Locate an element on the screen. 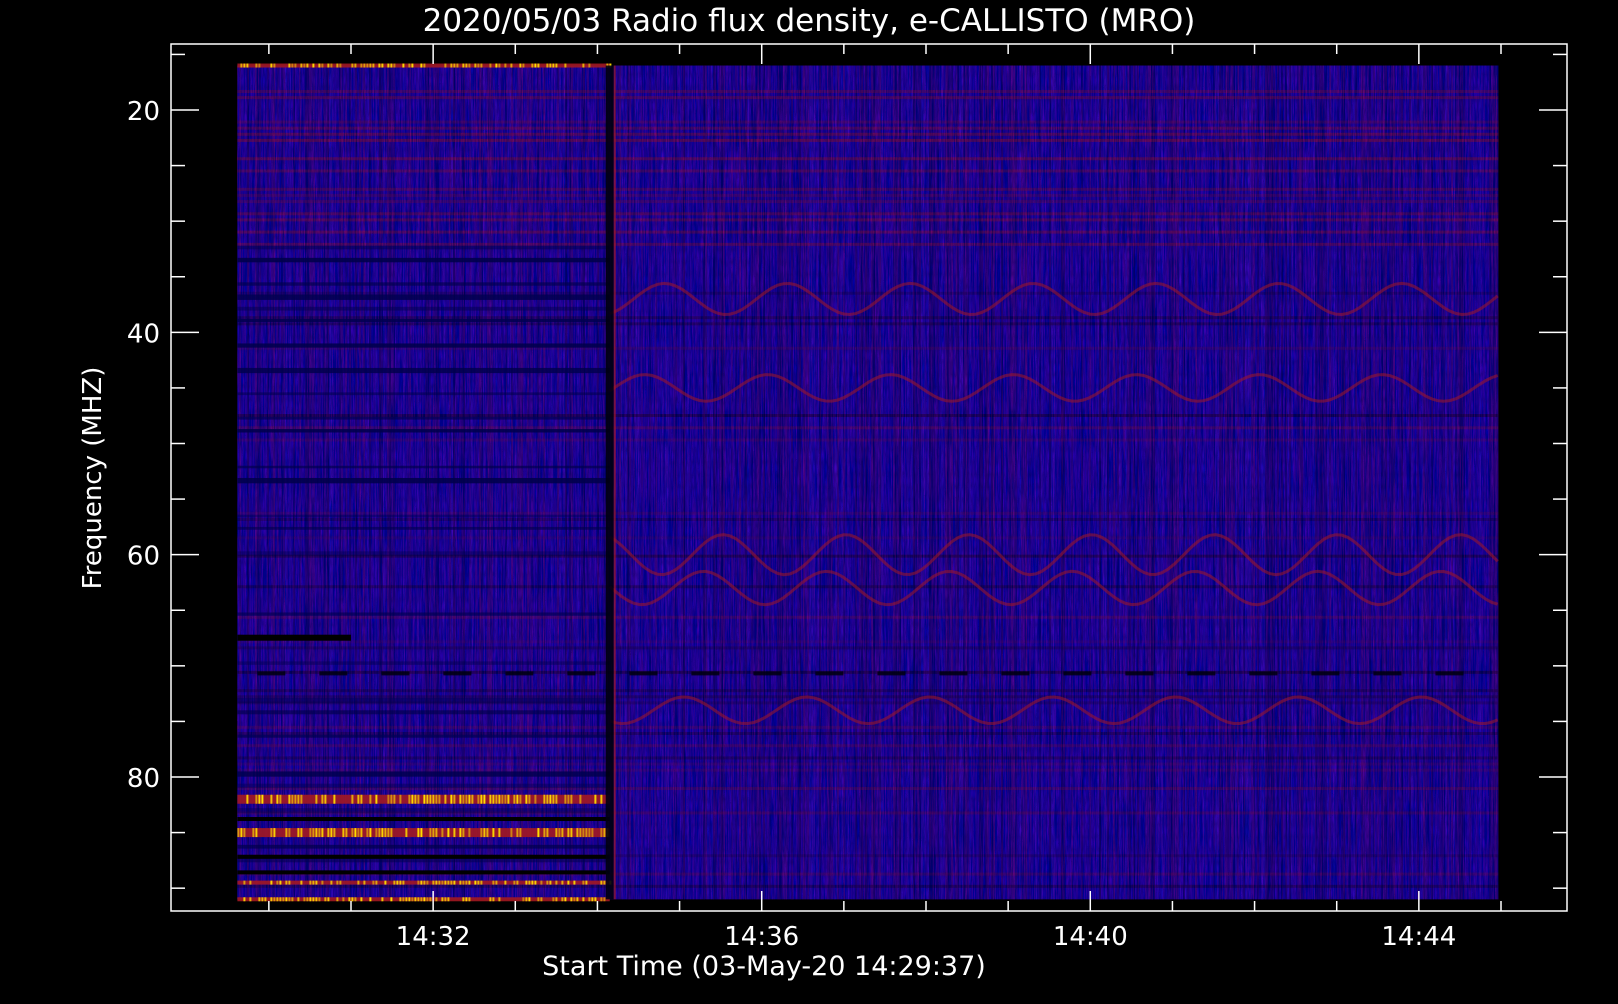  x-tick-label: 14:36 is located at coordinates (761, 937).